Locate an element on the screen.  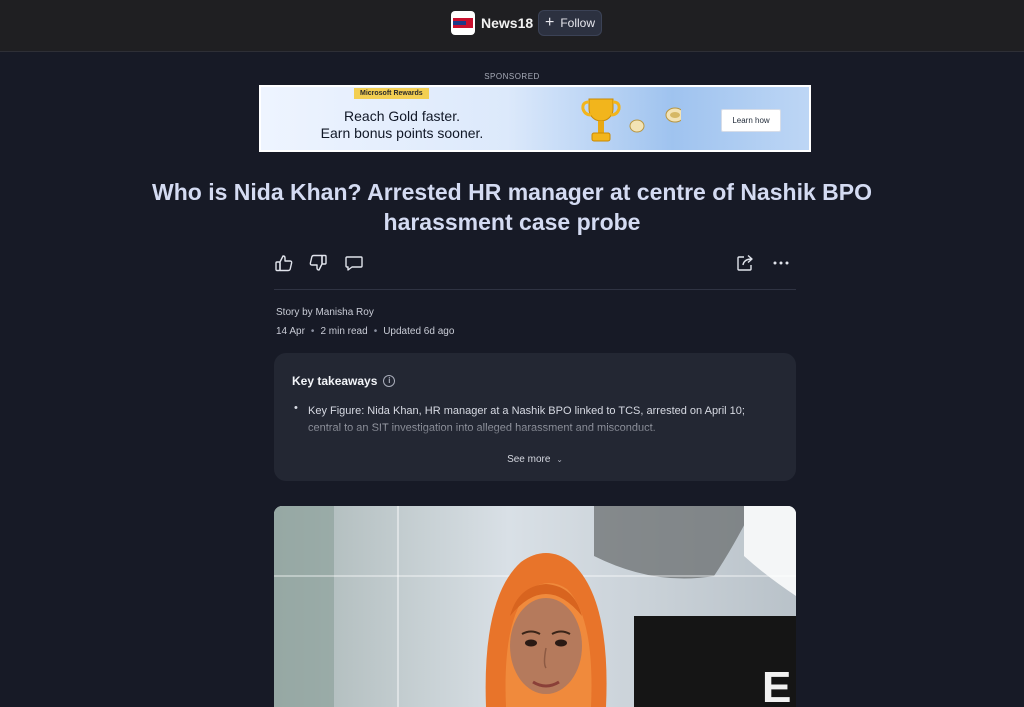
see-more-button: See more ⌄ is located at coordinates (535, 459).